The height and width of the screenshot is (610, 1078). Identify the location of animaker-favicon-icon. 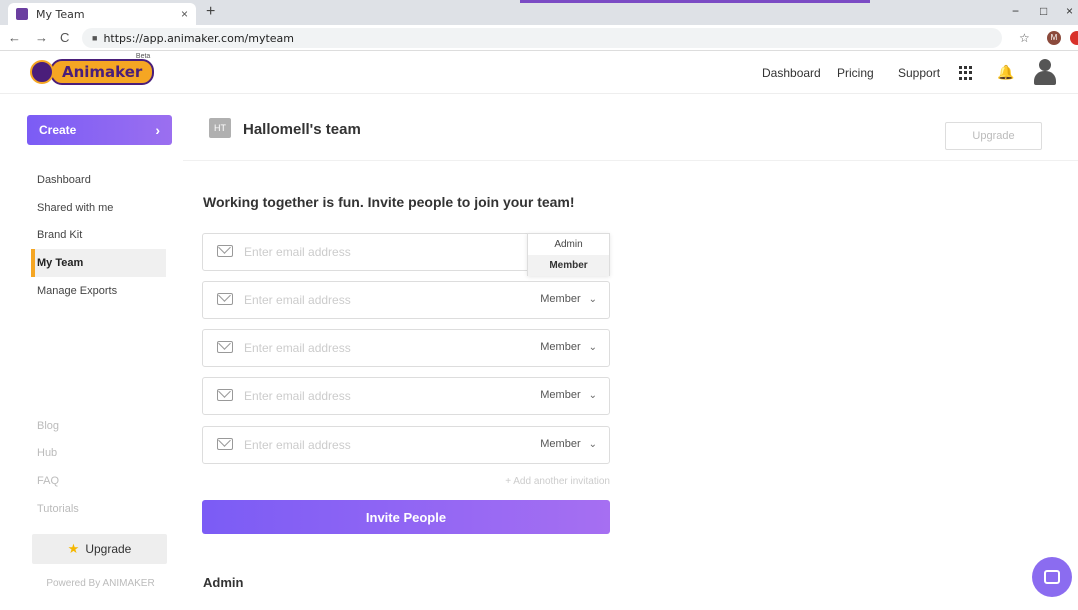
(22, 14).